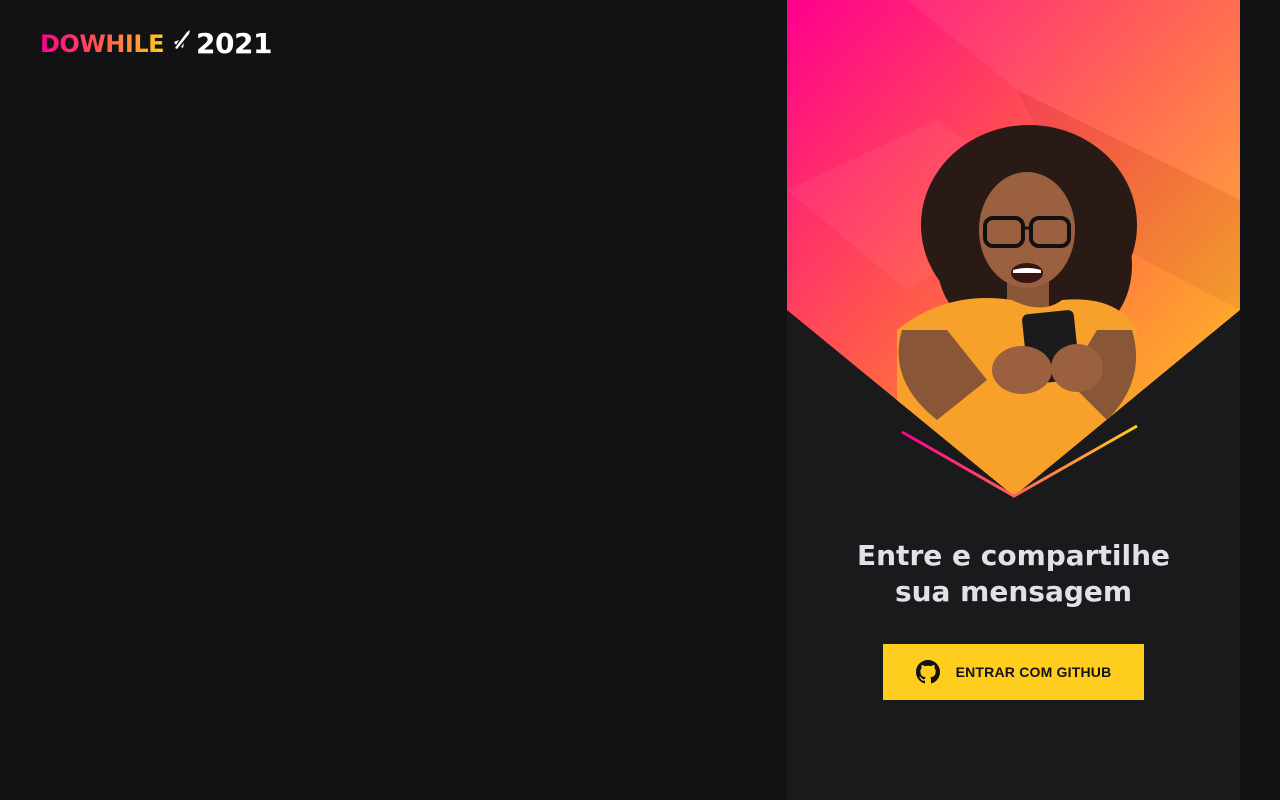 The image size is (1280, 800). Describe the element at coordinates (1013, 591) in the screenshot. I see `login-title-line-2: sua mensagem` at that location.